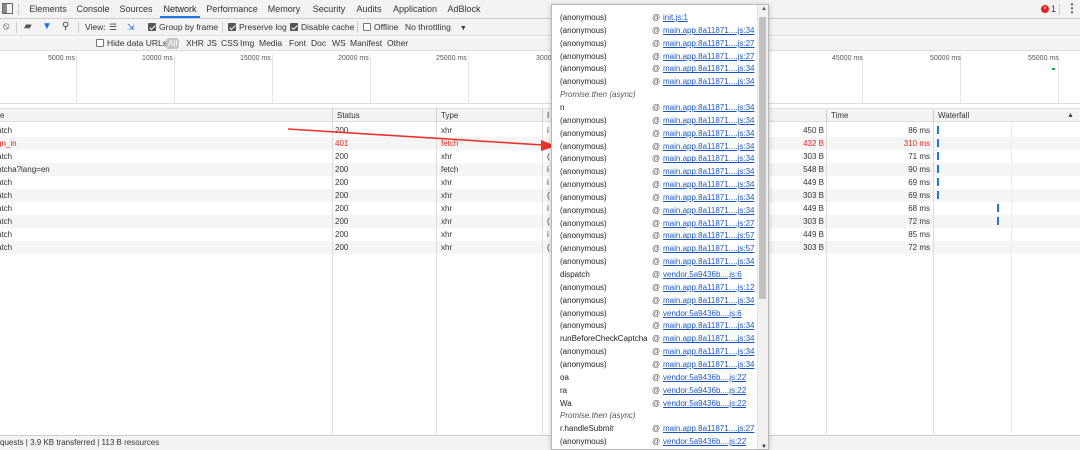 Image resolution: width=1080 pixels, height=450 pixels. I want to click on table-row: atch200xhr(303 B71 ms, so click(540, 156).